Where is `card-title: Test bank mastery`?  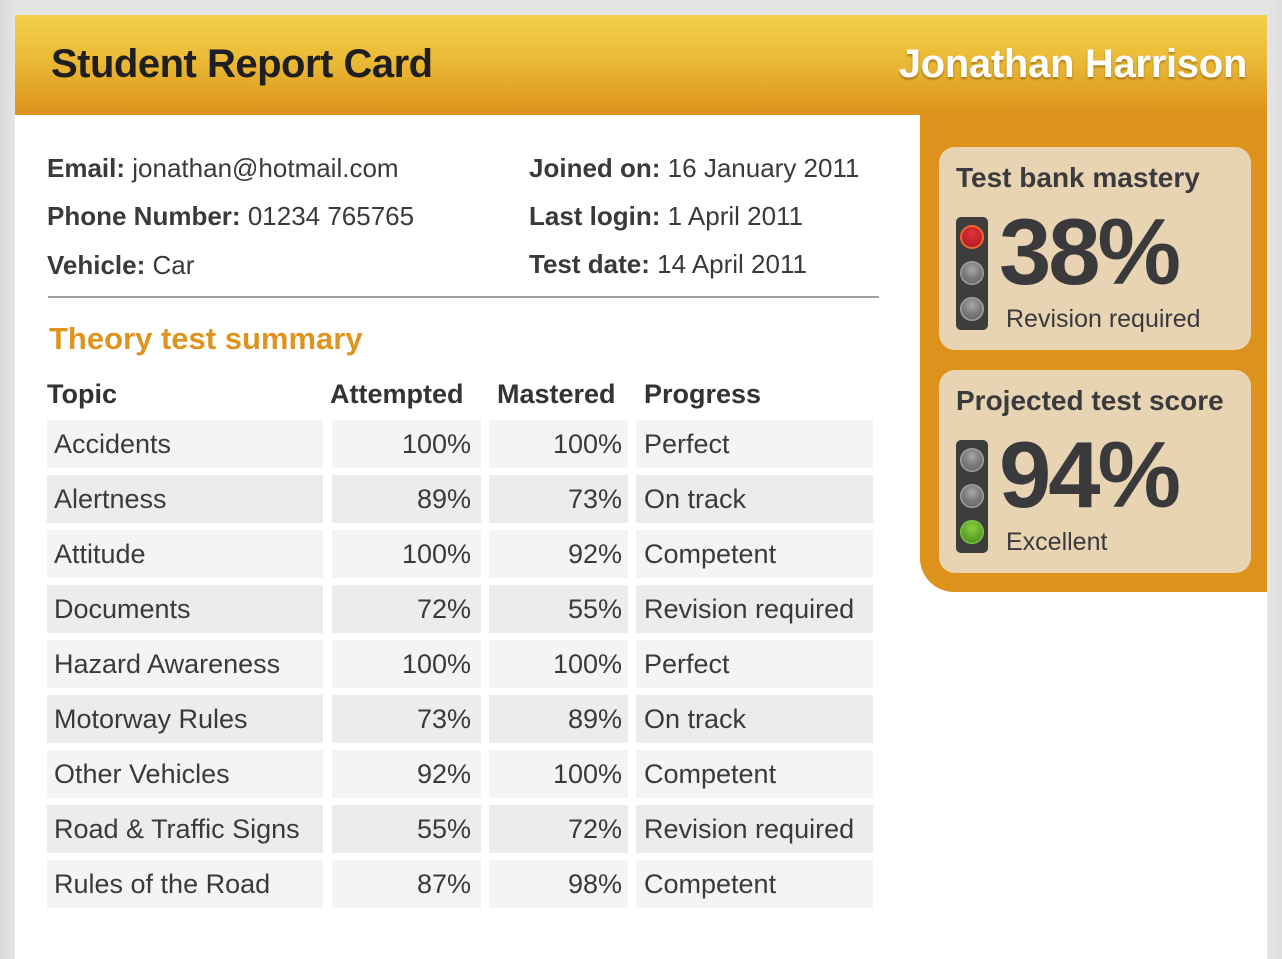
card-title: Test bank mastery is located at coordinates (1078, 177).